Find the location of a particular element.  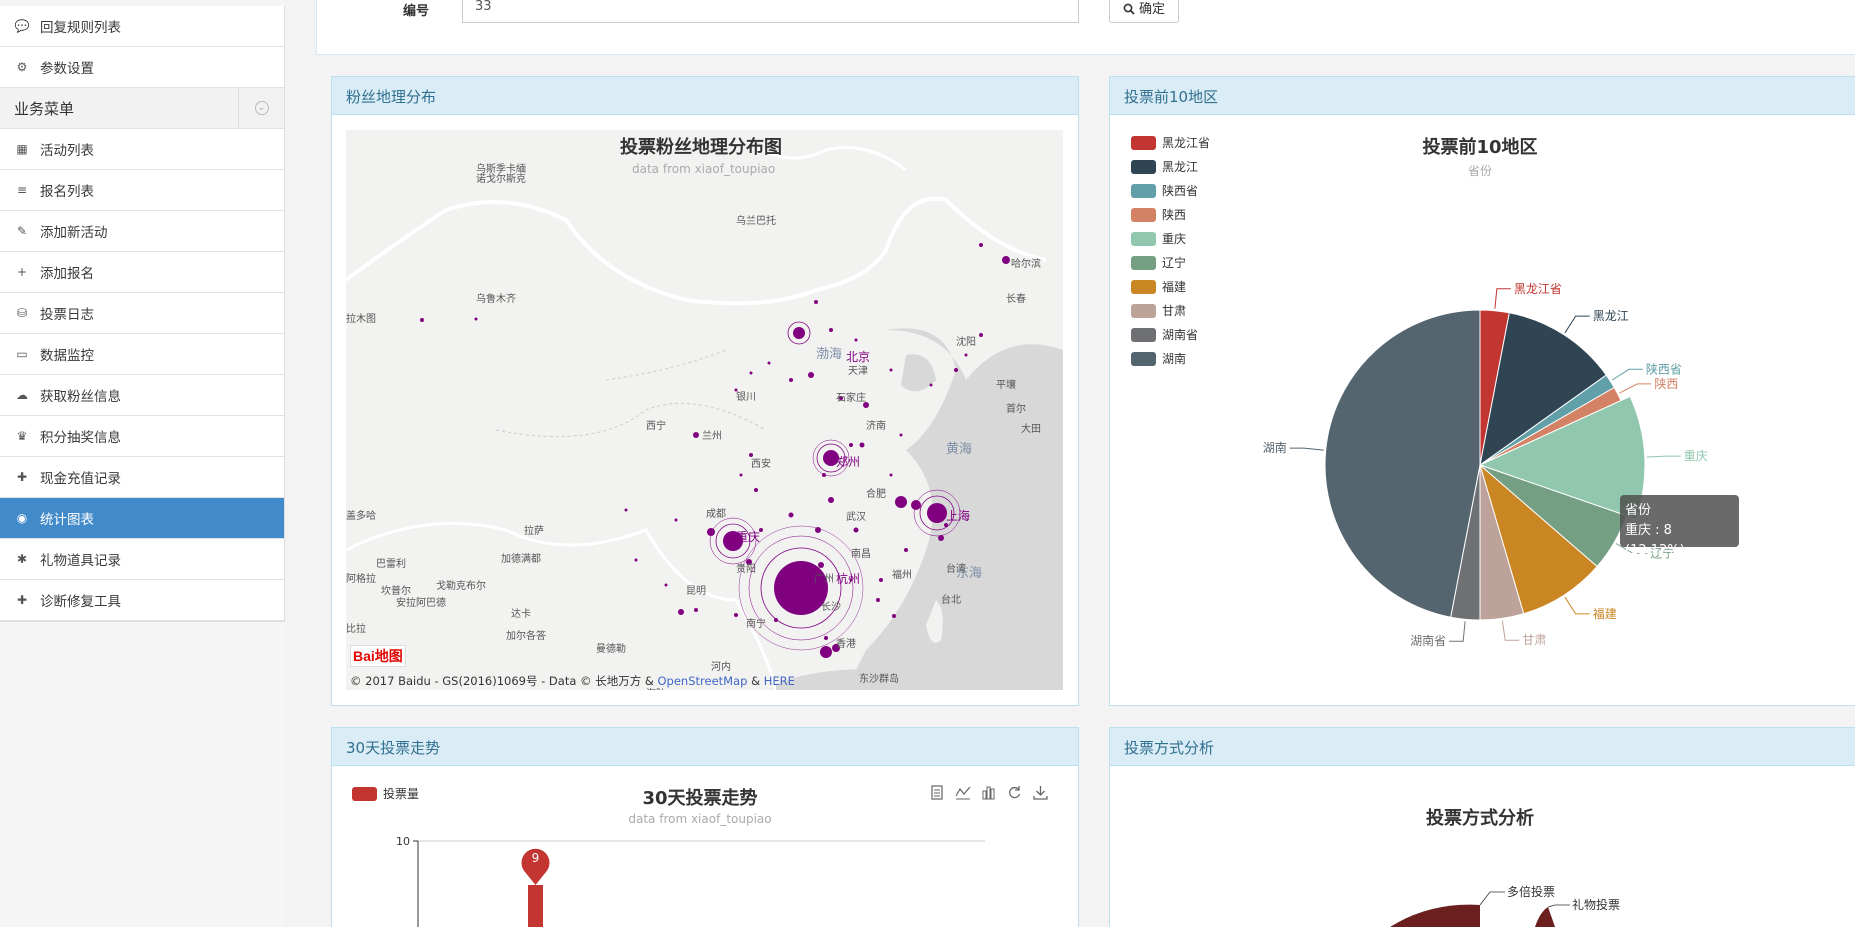

laptop-icon: ▭ is located at coordinates (22, 354).